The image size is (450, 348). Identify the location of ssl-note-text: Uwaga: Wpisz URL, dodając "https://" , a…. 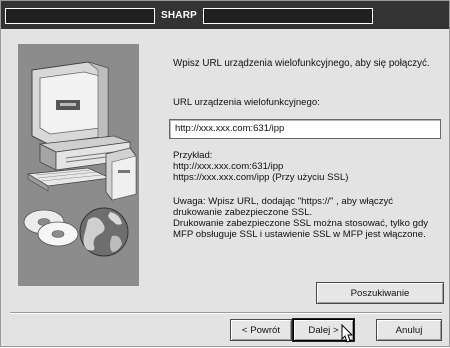
(301, 218).